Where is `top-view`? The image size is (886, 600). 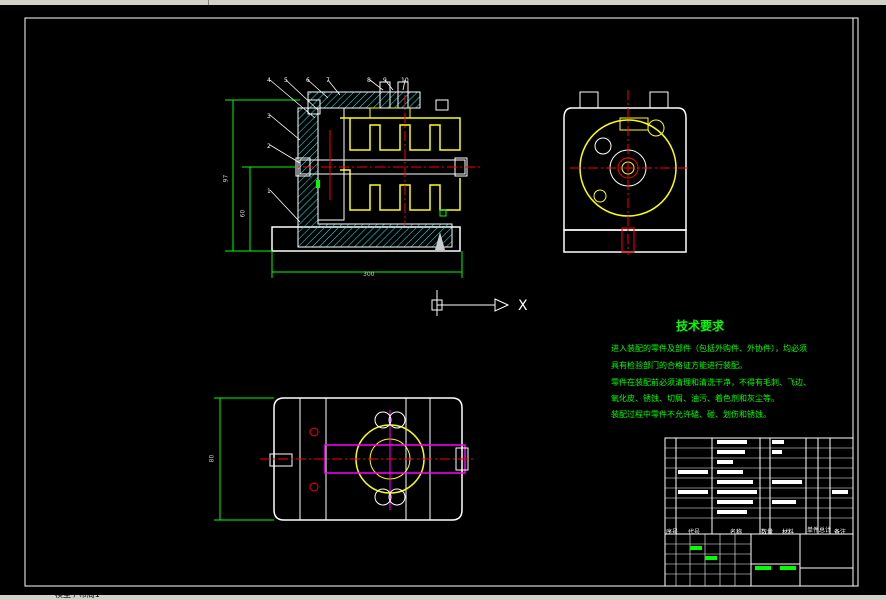
top-view is located at coordinates (344, 459).